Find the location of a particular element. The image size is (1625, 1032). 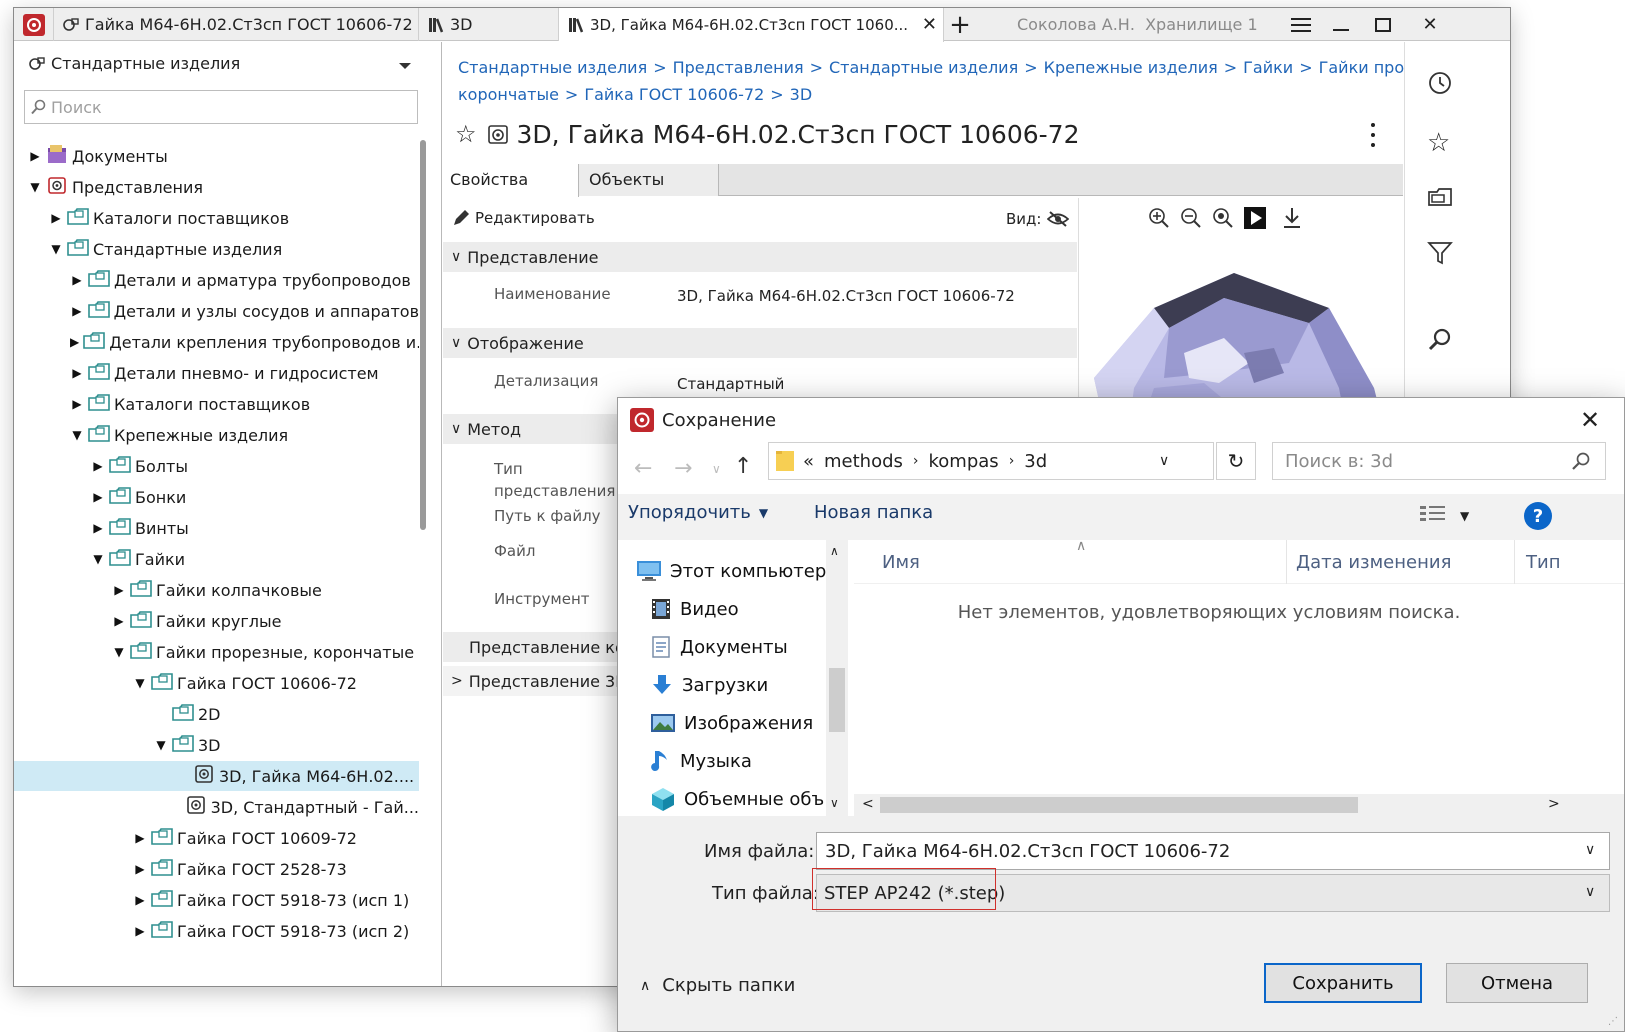

favorite-star-icon: ☆ is located at coordinates (466, 134).